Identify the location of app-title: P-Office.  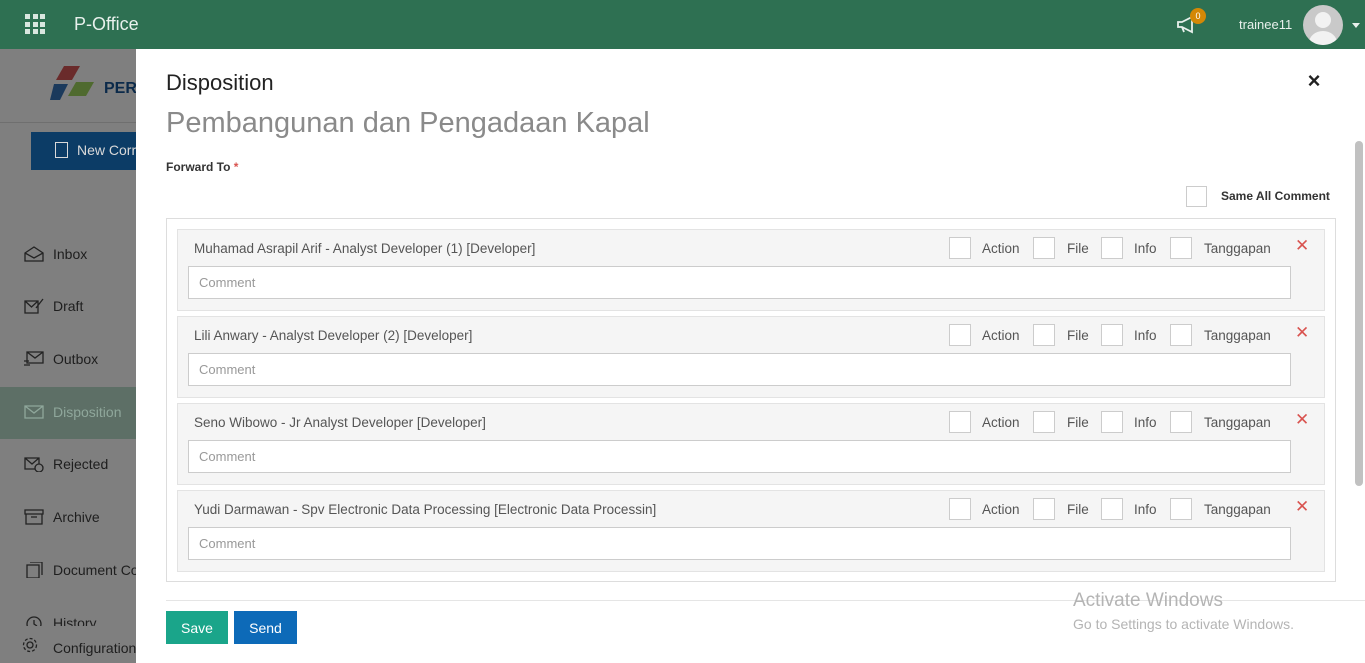
(106, 24).